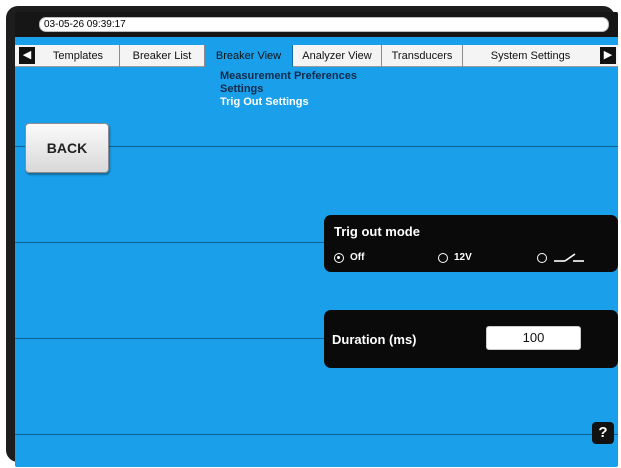  Describe the element at coordinates (569, 257) in the screenshot. I see `contact-closure-icon` at that location.